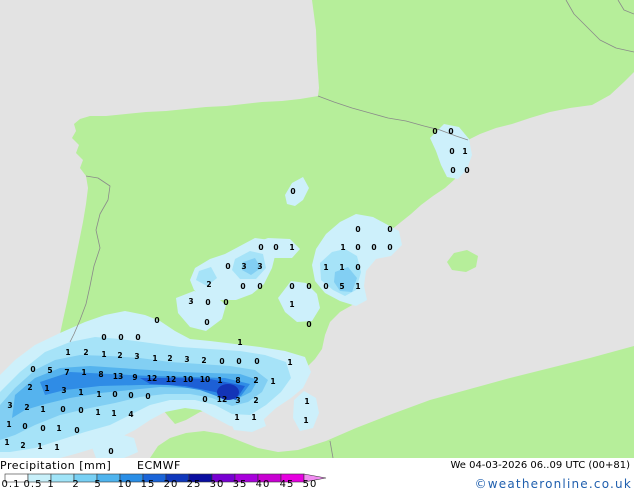  What do you see at coordinates (56, 465) in the screenshot?
I see `legend-title: Precipitation [mm]` at bounding box center [56, 465].